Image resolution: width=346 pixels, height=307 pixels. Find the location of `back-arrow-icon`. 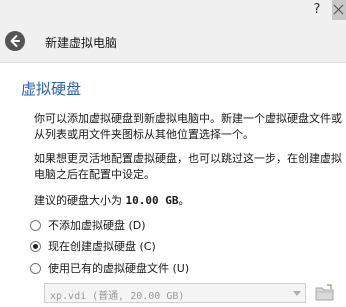

back-arrow-icon is located at coordinates (15, 41).